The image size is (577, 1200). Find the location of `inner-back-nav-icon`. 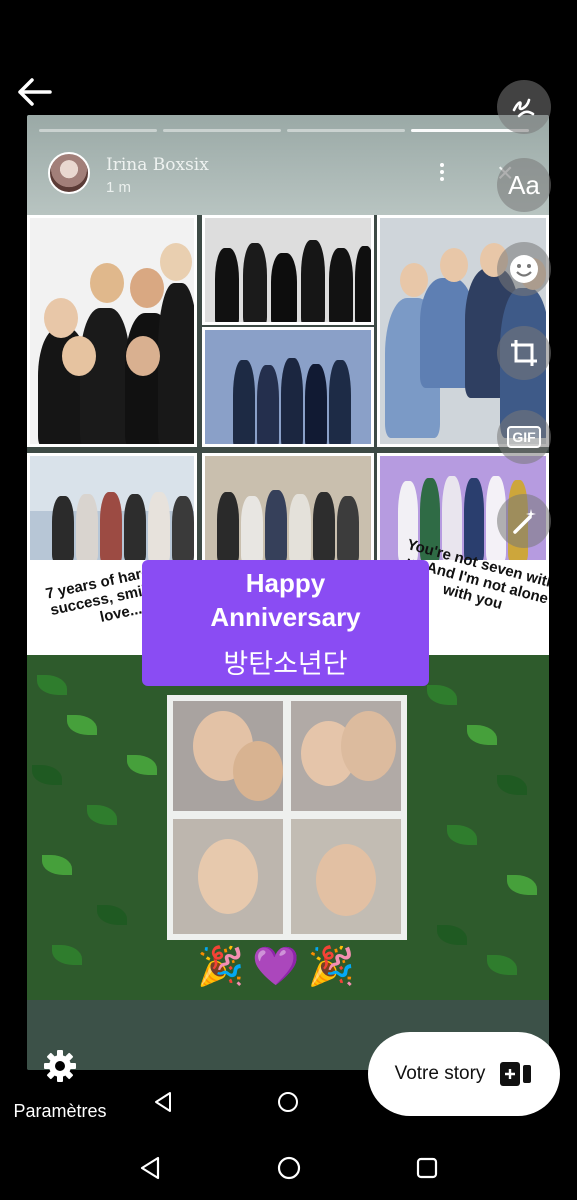

inner-back-nav-icon is located at coordinates (163, 1102).